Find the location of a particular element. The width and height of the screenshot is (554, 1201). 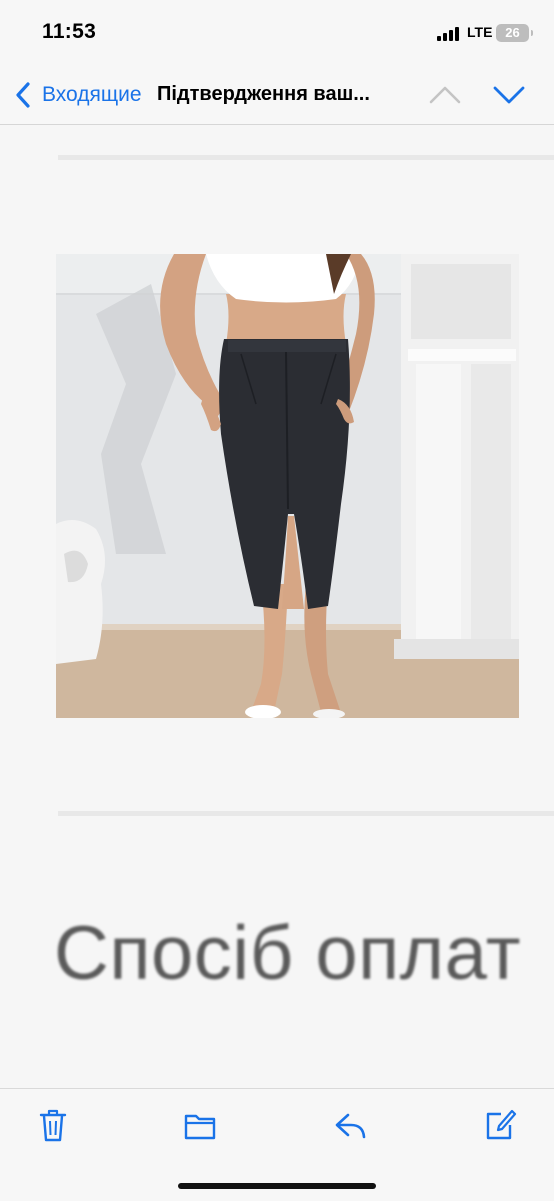

battery-level: 26 is located at coordinates (512, 32).